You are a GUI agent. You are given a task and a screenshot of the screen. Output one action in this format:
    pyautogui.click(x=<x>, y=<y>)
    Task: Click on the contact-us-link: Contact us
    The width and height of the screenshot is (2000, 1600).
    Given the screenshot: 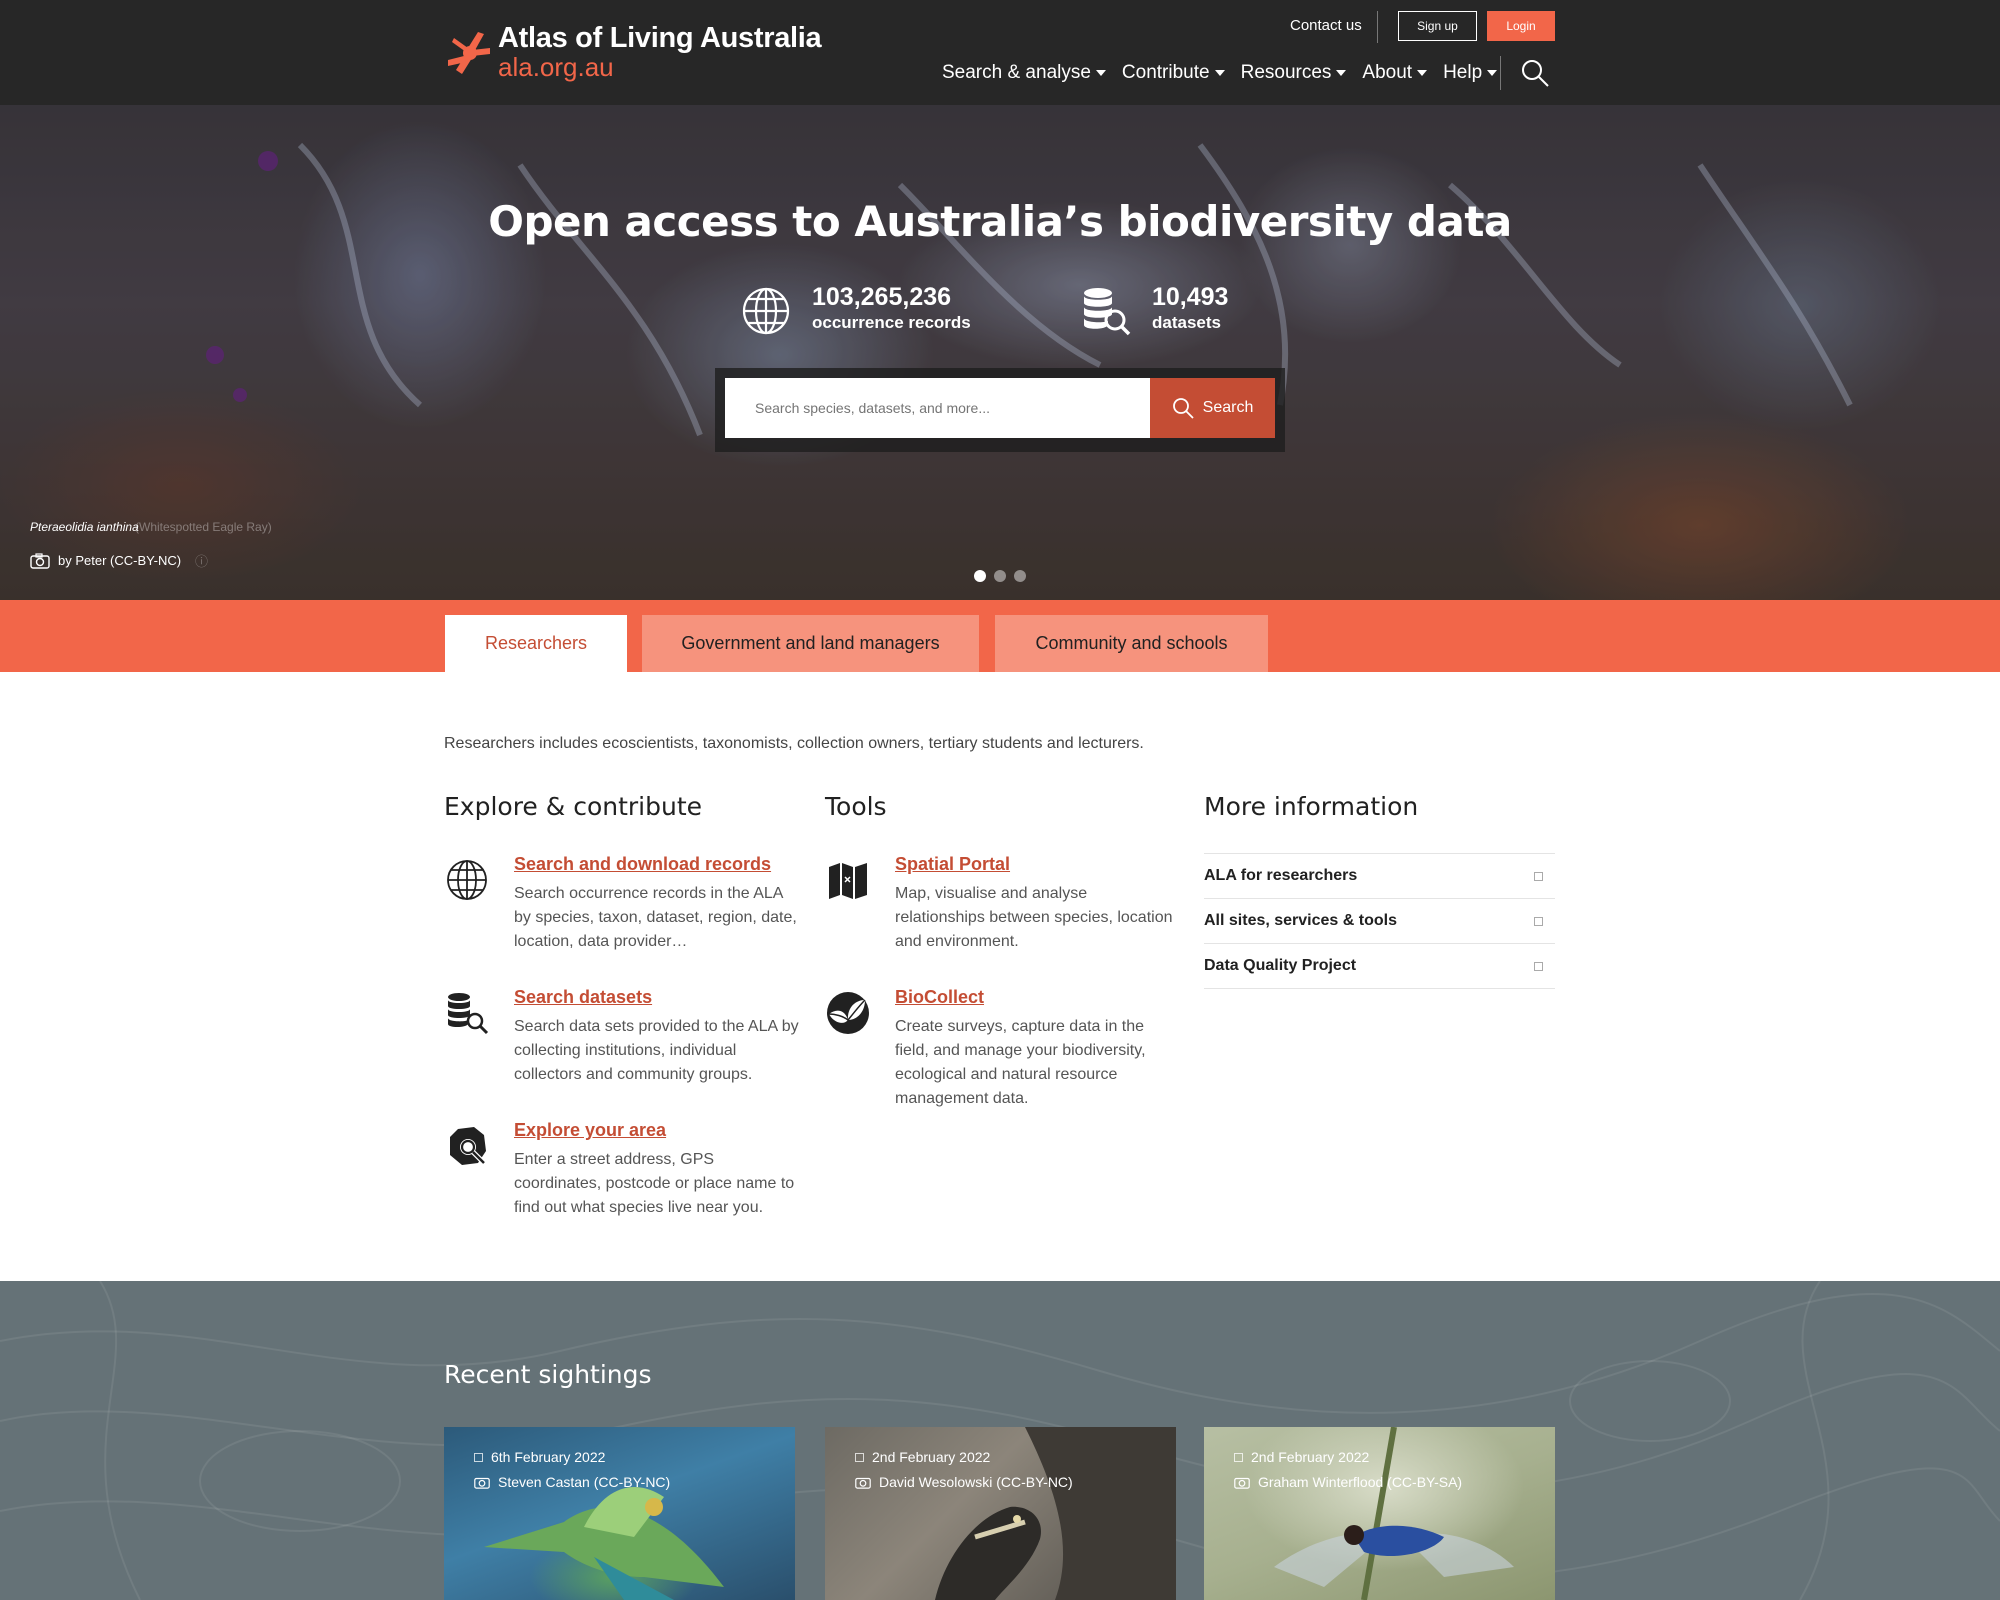 What is the action you would take?
    pyautogui.click(x=1326, y=25)
    